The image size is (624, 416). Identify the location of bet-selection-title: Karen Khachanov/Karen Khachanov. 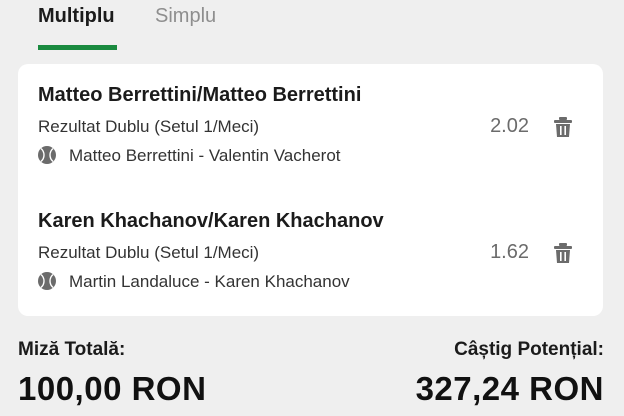
(211, 221).